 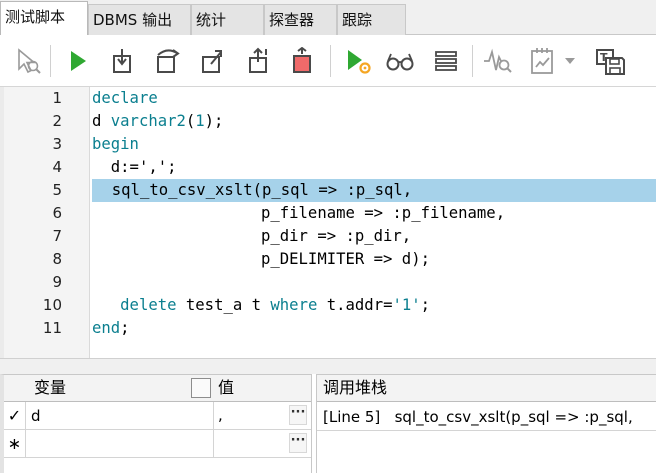 I want to click on code-line: delete test_a t where t.addr='1';, so click(x=373, y=305).